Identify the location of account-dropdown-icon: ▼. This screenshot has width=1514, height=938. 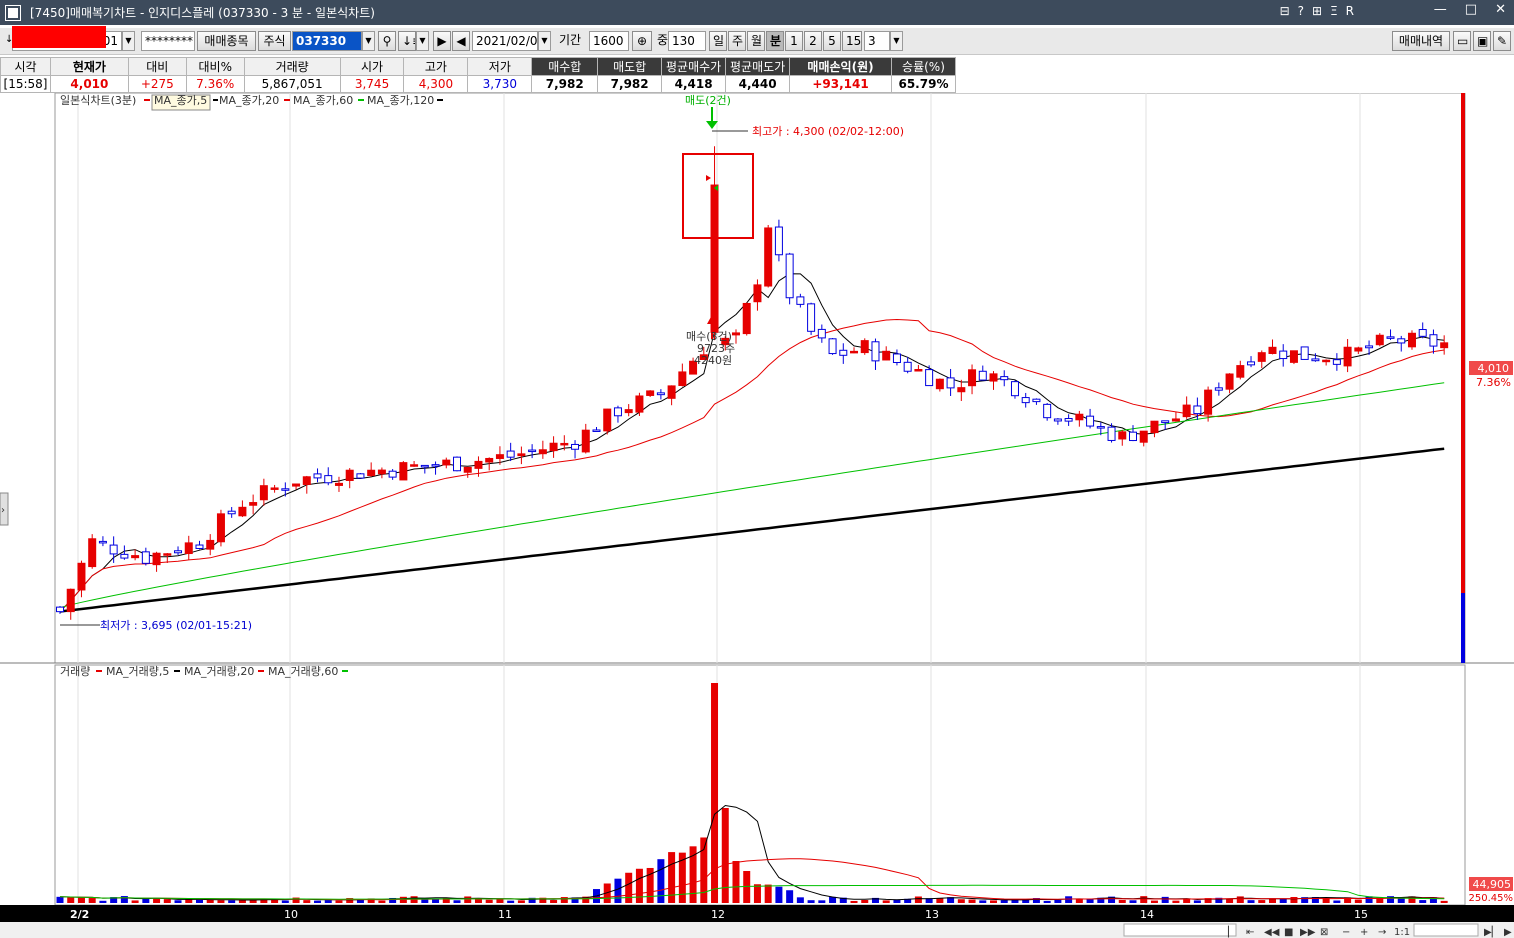
(128, 41).